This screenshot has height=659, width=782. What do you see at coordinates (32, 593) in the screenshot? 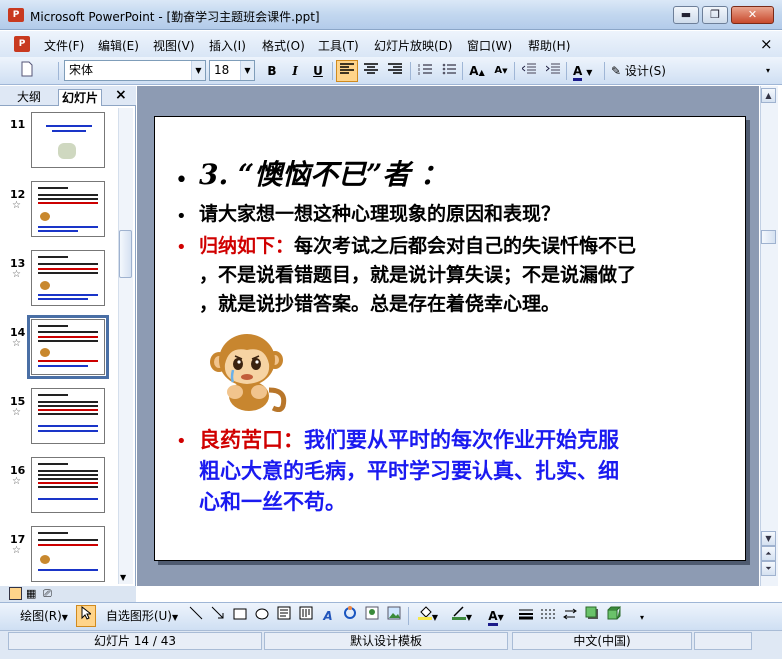
I see `slide-sorter-view-icon: ▦` at bounding box center [32, 593].